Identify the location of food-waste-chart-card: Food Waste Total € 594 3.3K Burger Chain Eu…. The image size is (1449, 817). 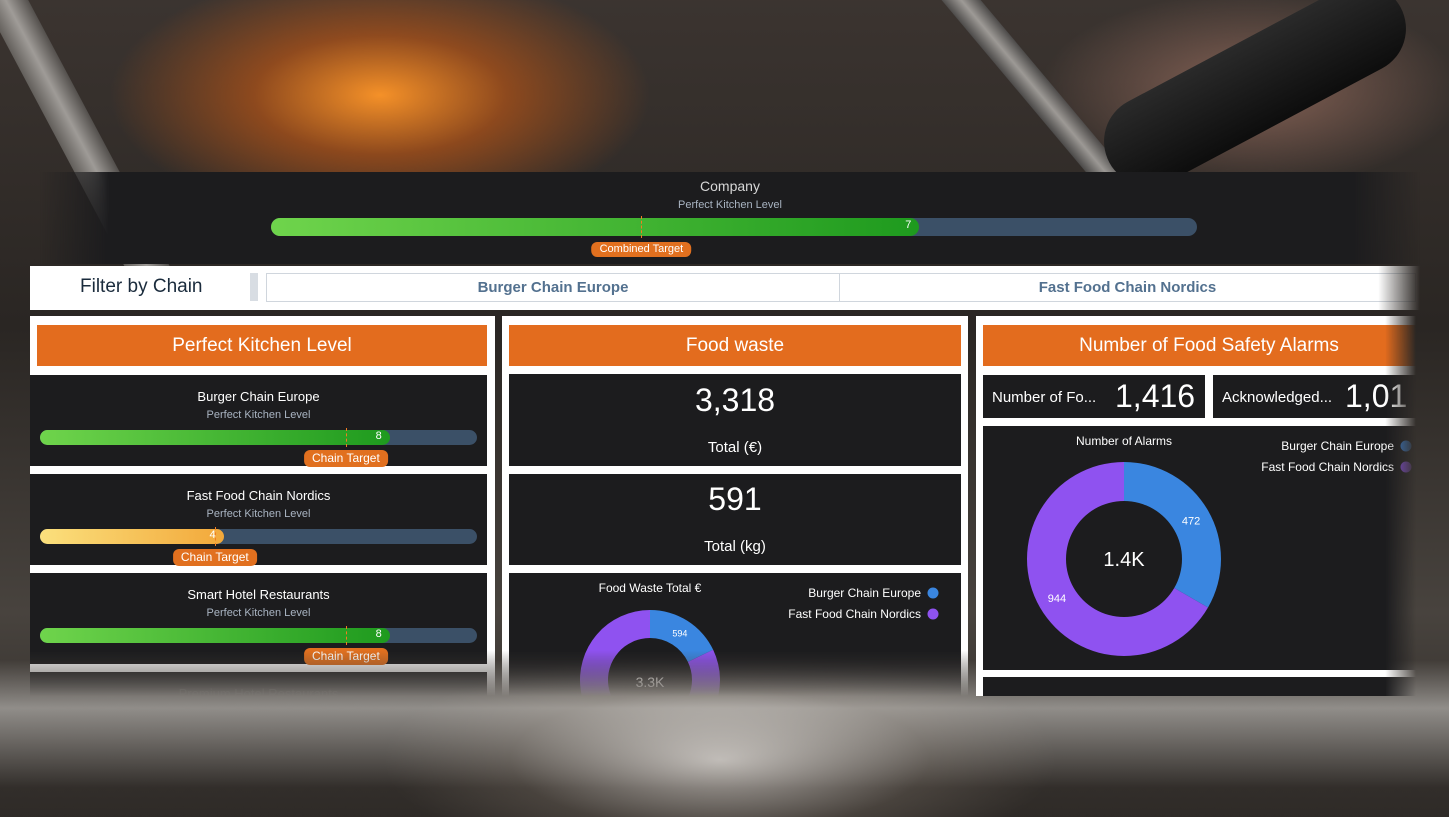
(735, 638).